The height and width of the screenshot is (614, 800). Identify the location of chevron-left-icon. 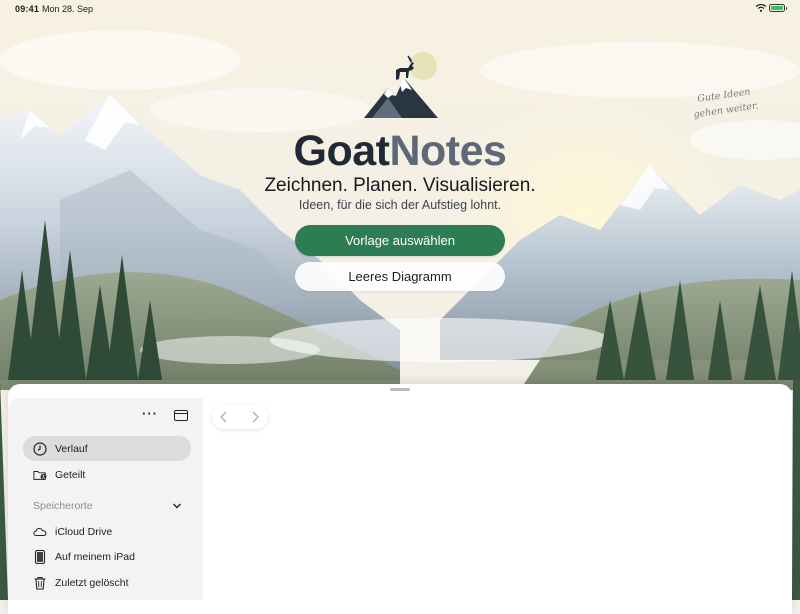
(224, 417).